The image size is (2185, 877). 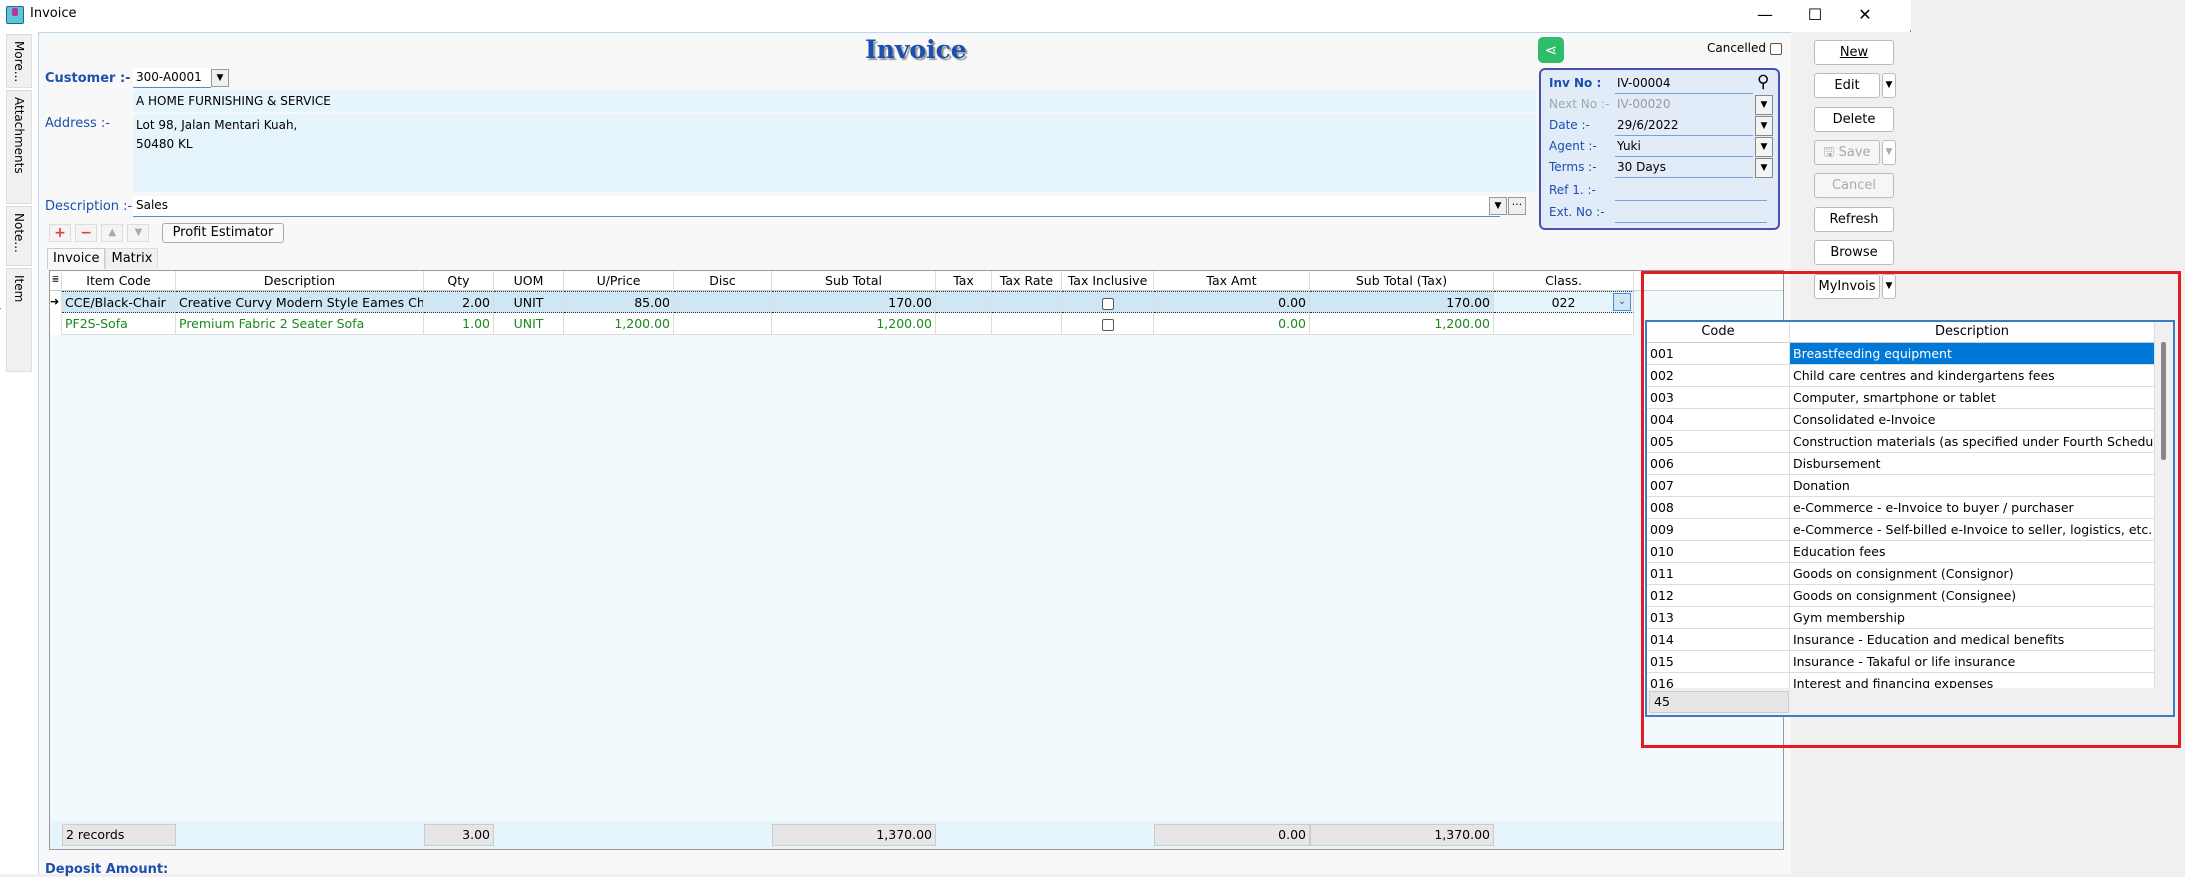 I want to click on dropdown-item-code: 010, so click(x=1718, y=552).